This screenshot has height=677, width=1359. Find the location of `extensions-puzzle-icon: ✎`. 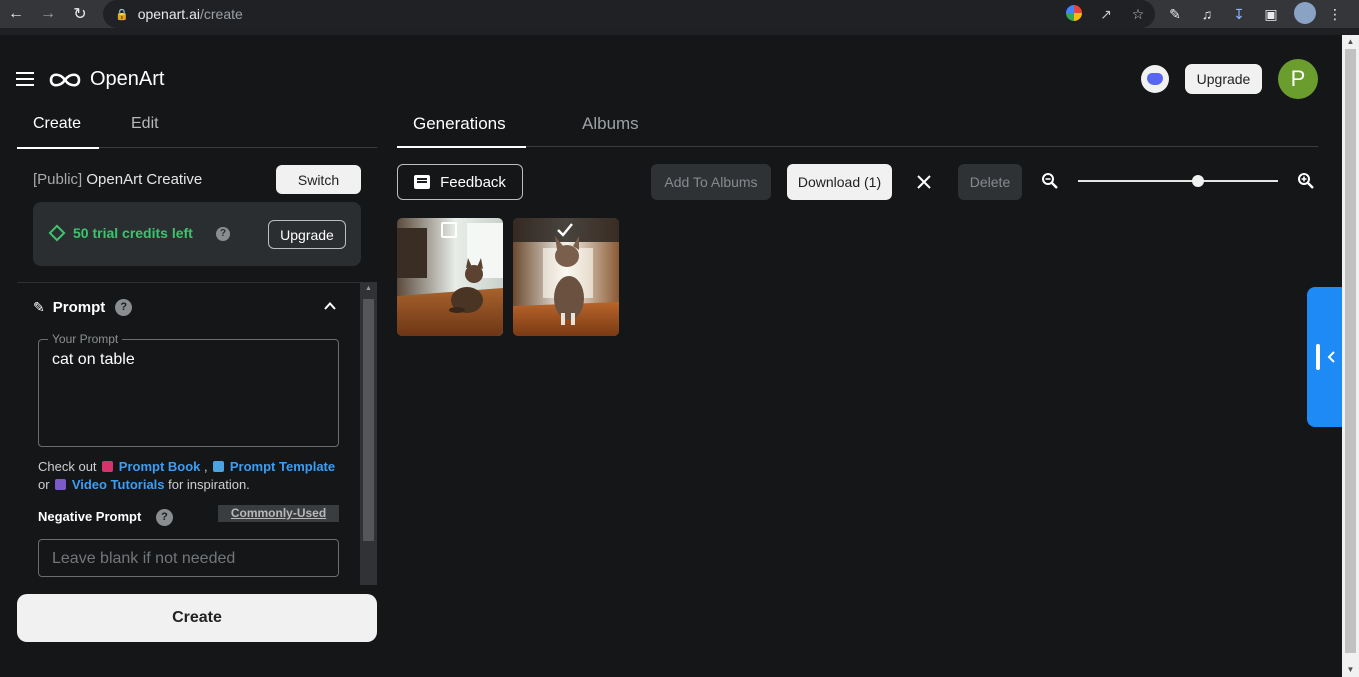

extensions-puzzle-icon: ✎ is located at coordinates (1175, 14).